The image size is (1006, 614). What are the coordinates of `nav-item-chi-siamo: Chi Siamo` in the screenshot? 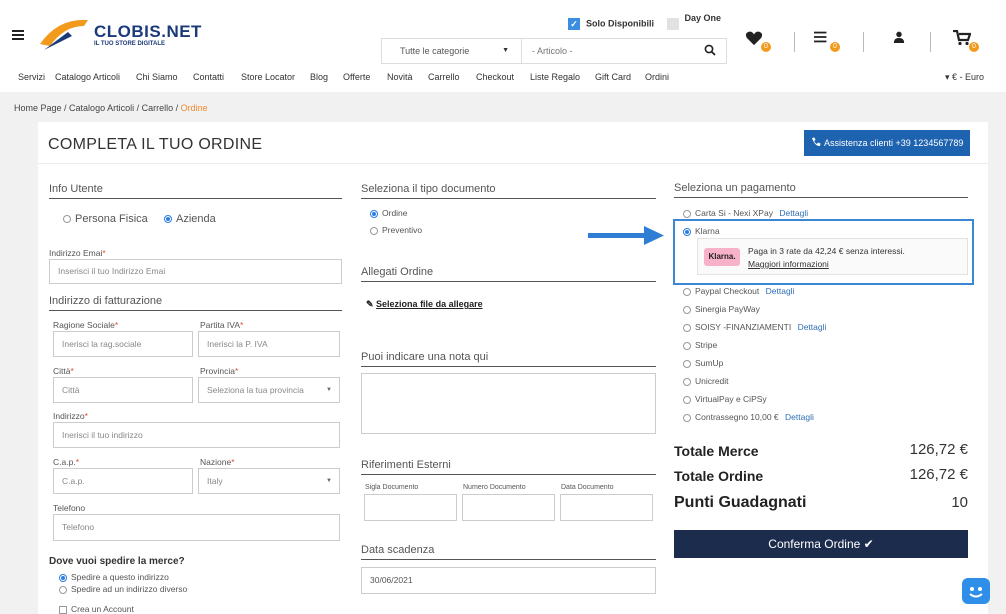 It's located at (157, 77).